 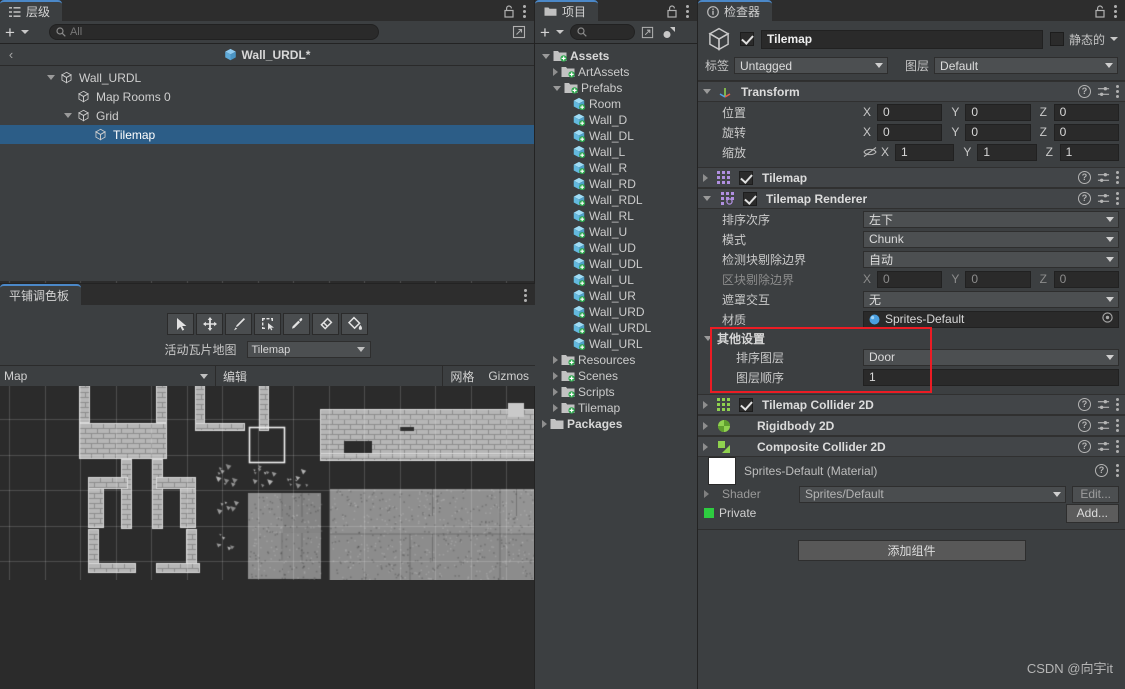 I want to click on scale-y-field: 1, so click(x=1007, y=152).